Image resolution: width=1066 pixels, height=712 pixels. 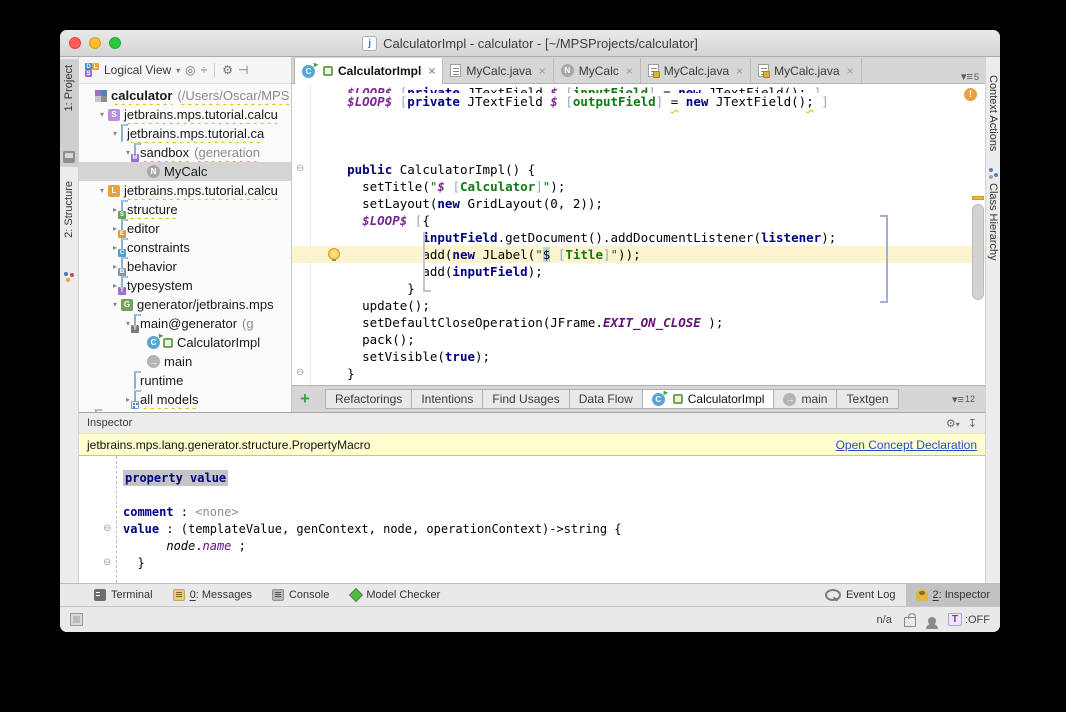 I want to click on code-line-6: setTitle("$ [Calculator]");, so click(x=638, y=186).